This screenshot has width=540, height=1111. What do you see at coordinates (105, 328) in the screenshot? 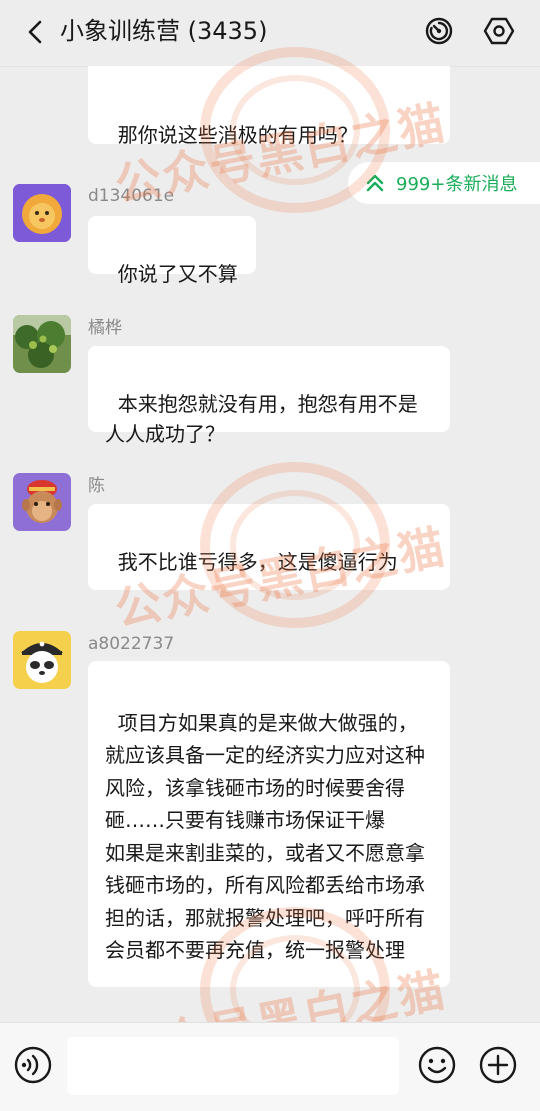
I see `sender-name: 橘桦` at bounding box center [105, 328].